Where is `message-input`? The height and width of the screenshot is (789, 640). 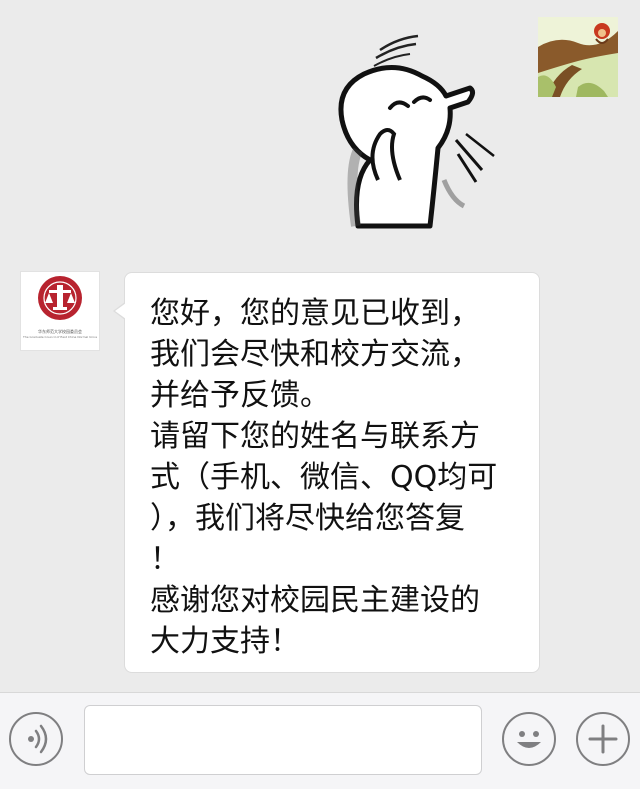
message-input is located at coordinates (283, 740).